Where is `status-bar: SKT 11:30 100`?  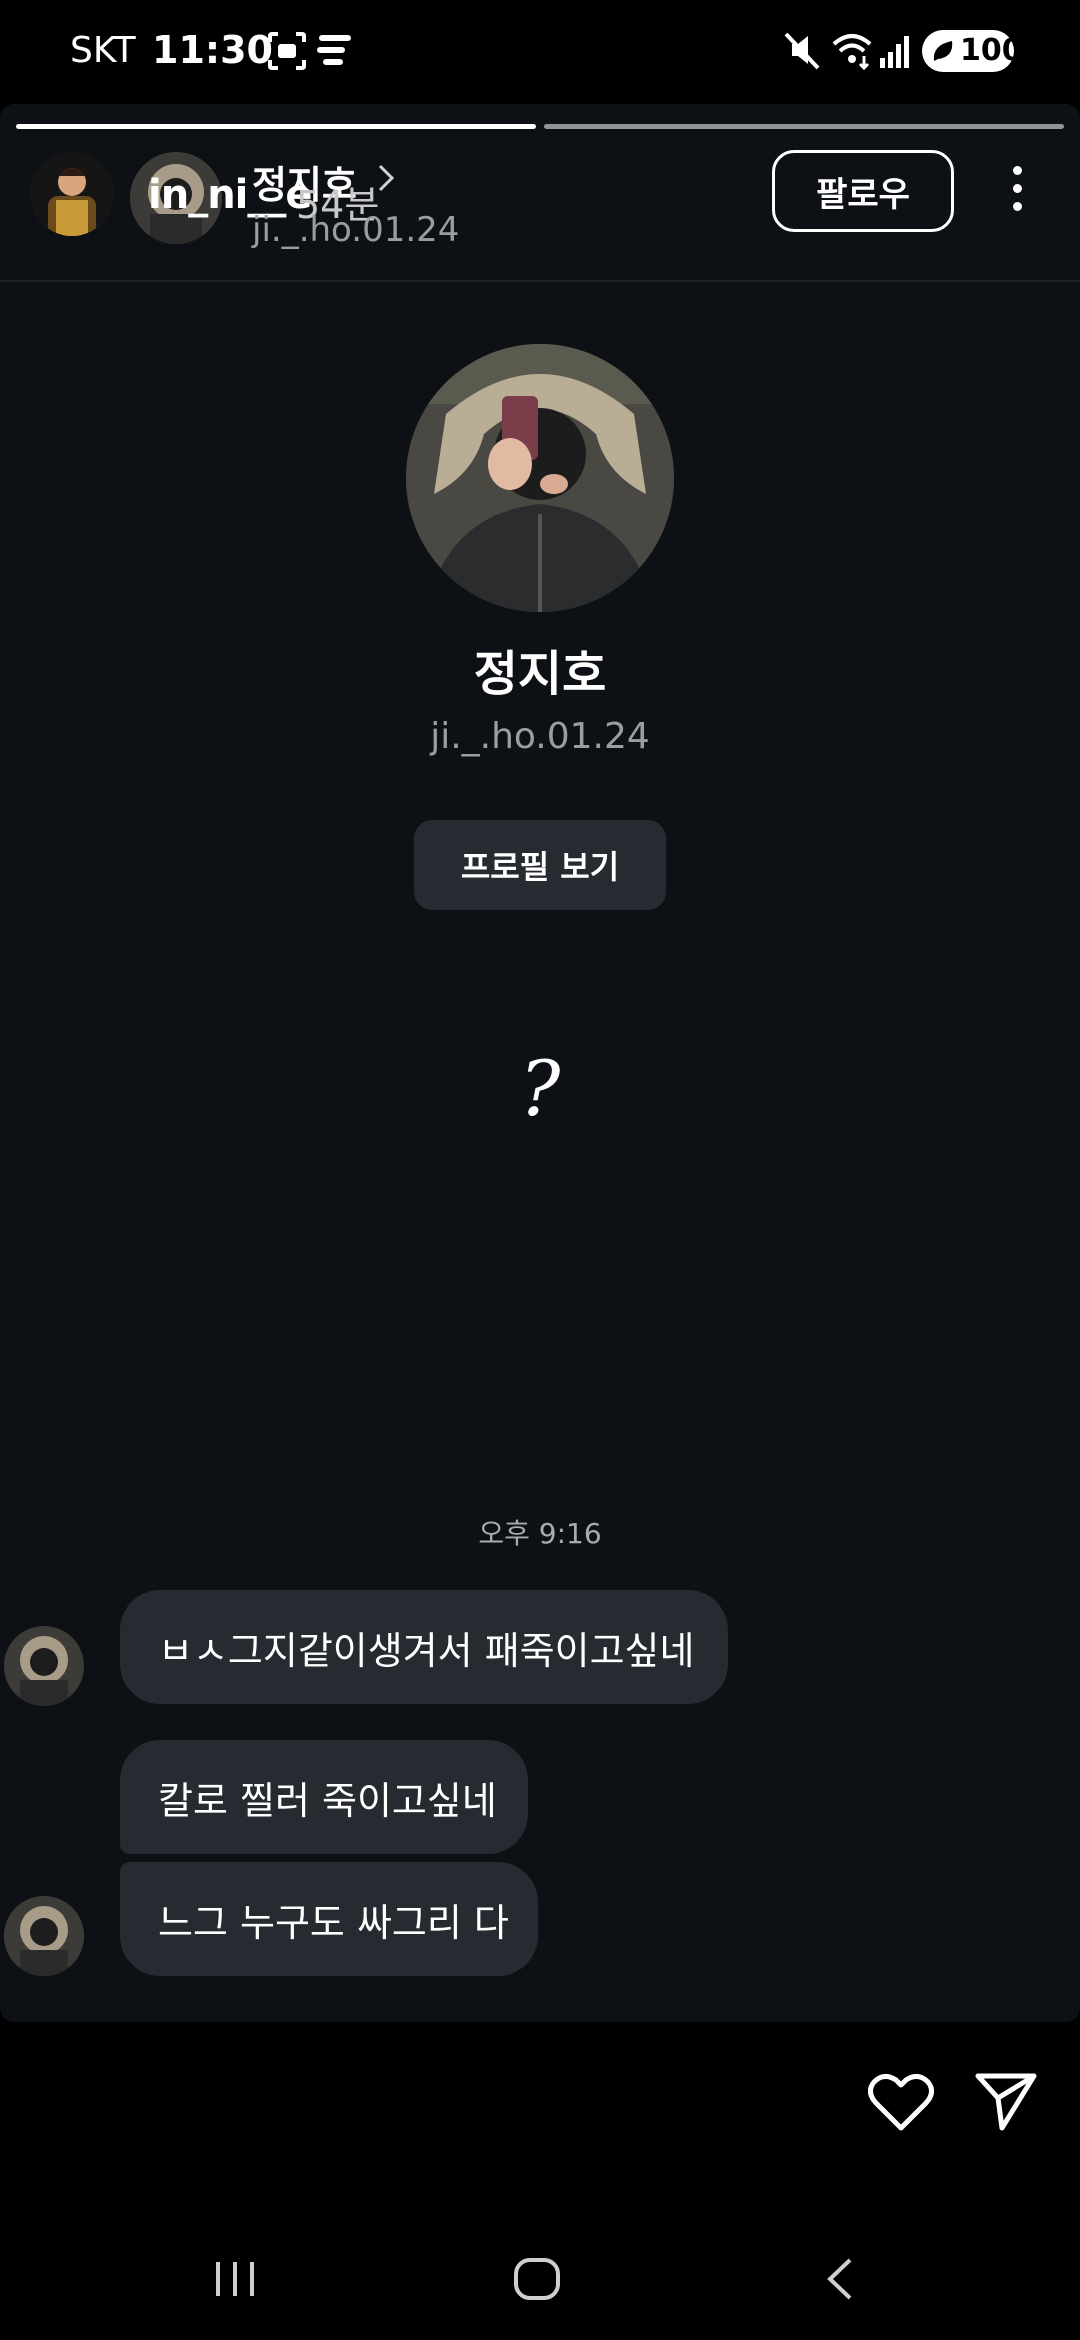
status-bar: SKT 11:30 100 is located at coordinates (540, 52).